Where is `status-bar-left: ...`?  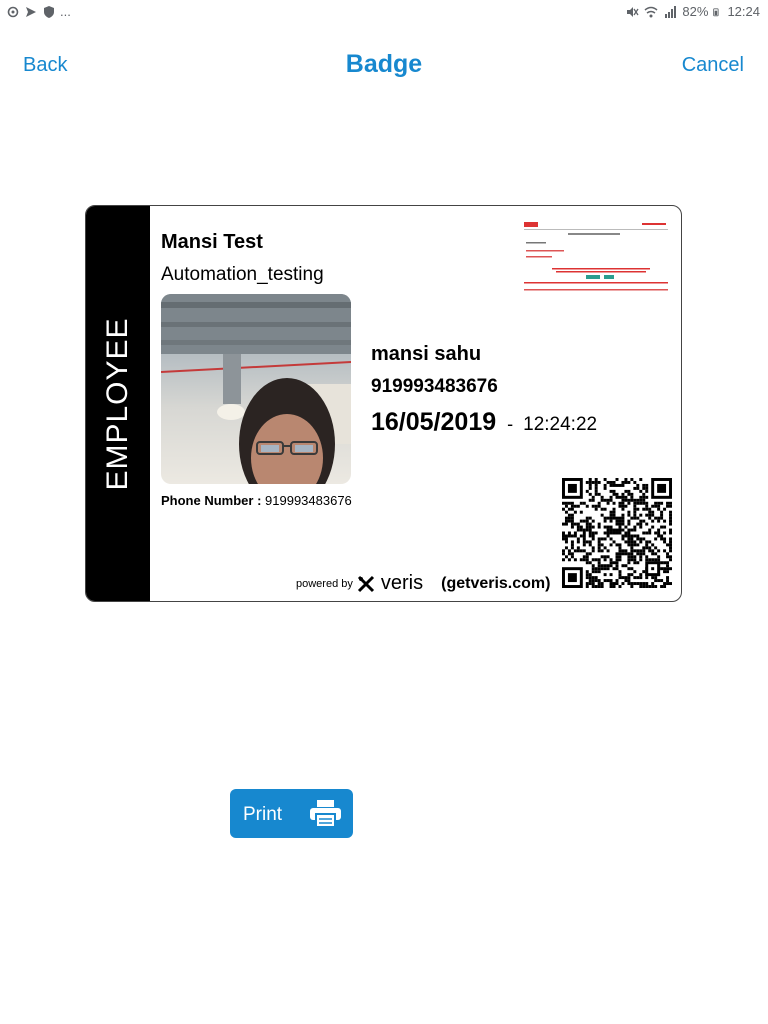
status-bar-left: ... is located at coordinates (38, 11).